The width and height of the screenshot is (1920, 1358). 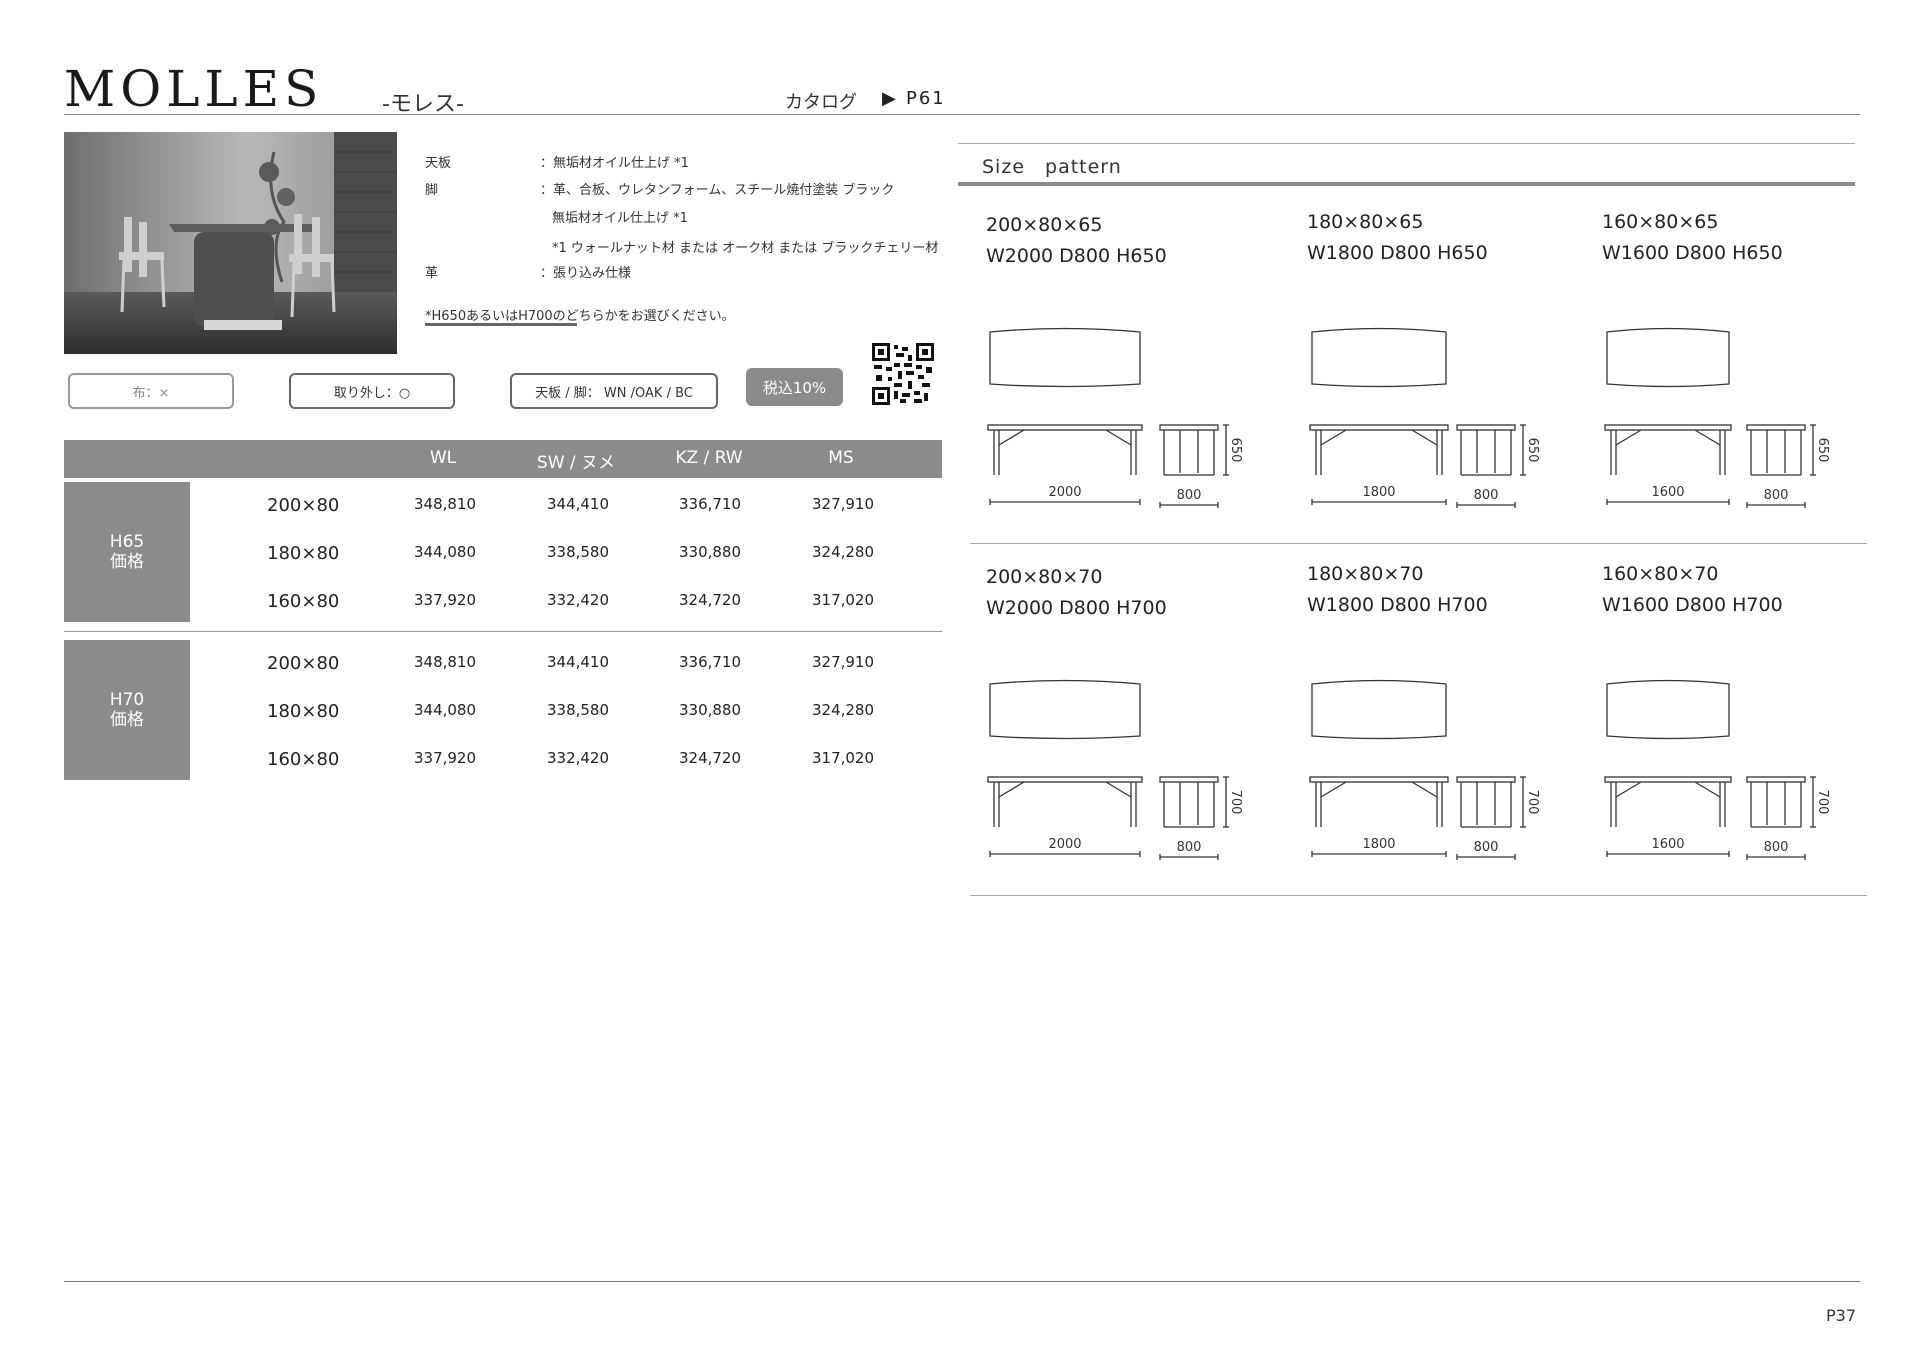 What do you see at coordinates (962, 1281) in the screenshot?
I see `footer-divider` at bounding box center [962, 1281].